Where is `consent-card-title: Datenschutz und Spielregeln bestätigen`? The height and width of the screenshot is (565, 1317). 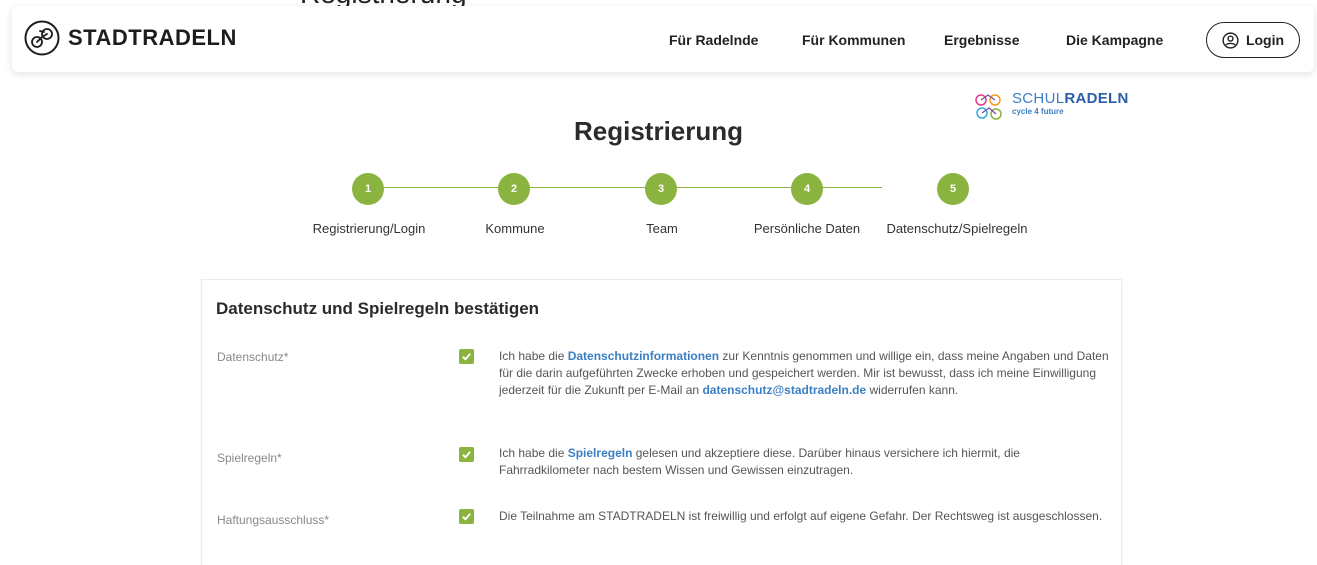
consent-card-title: Datenschutz und Spielregeln bestätigen is located at coordinates (378, 308).